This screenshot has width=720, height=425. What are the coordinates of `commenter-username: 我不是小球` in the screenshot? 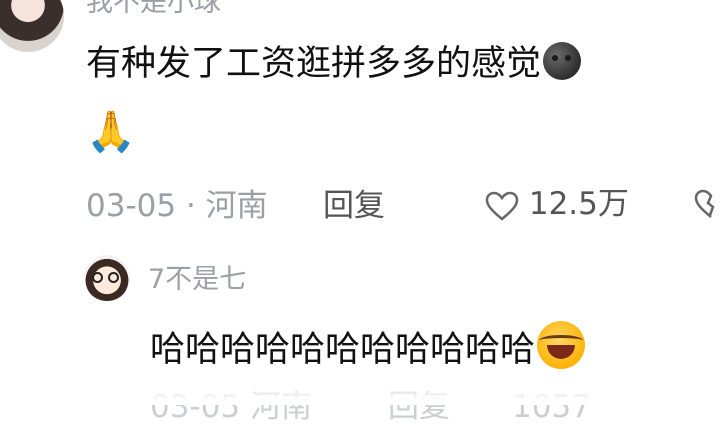 It's located at (153, 8).